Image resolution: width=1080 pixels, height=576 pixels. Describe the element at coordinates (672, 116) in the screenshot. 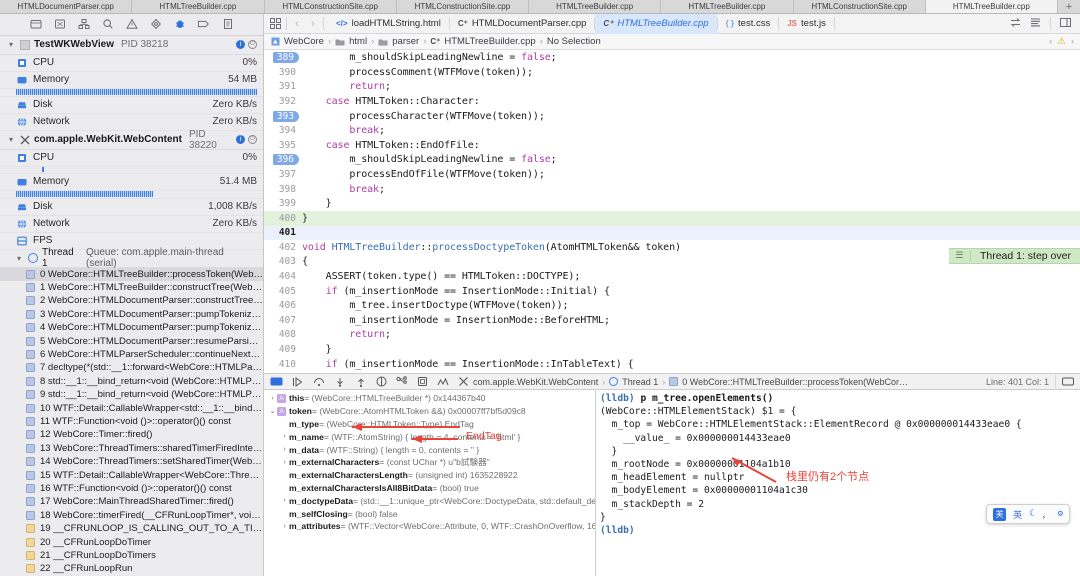

I see `code-line: 393 processCharacter(WTFMove(token));` at that location.